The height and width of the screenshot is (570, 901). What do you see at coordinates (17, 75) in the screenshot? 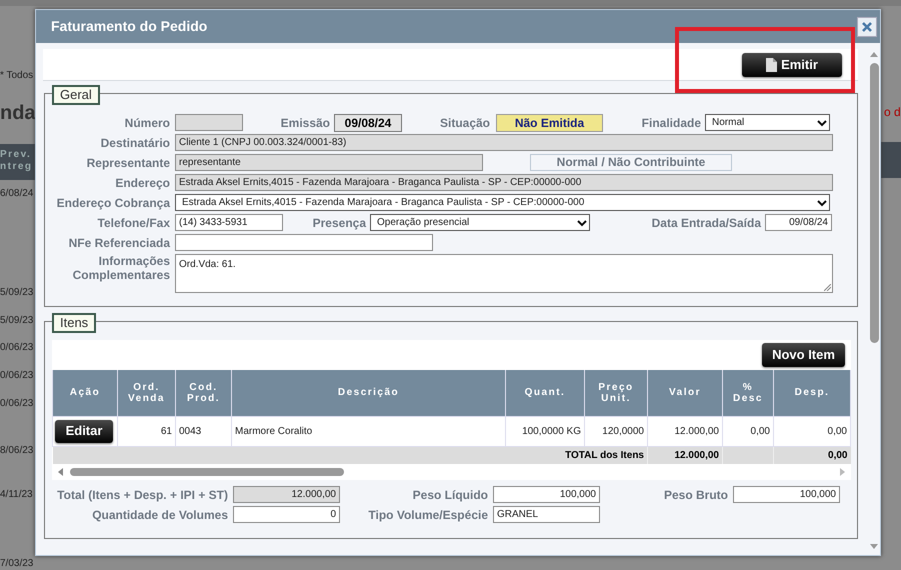
I see `filter-label: * Todos` at bounding box center [17, 75].